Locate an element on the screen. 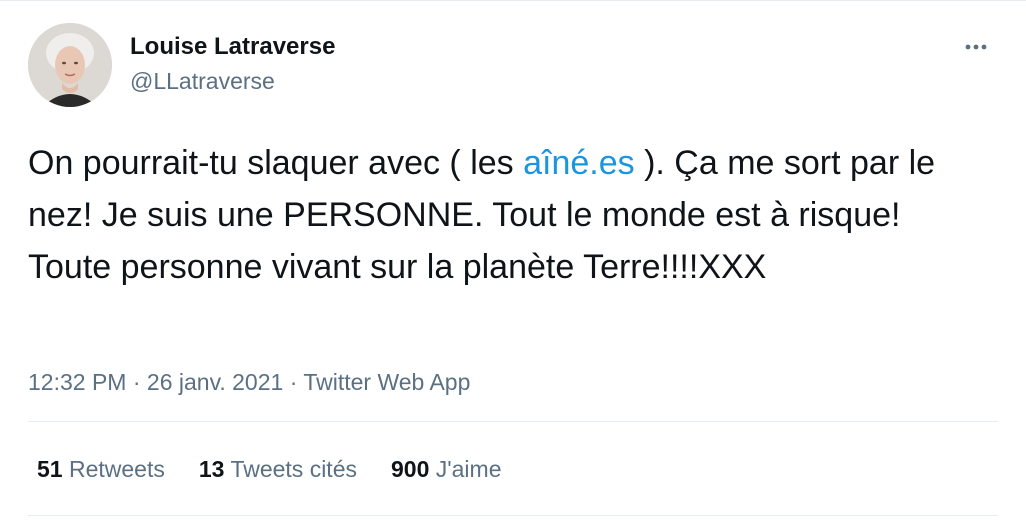 The height and width of the screenshot is (524, 1026). avatar-portrait-icon is located at coordinates (70, 65).